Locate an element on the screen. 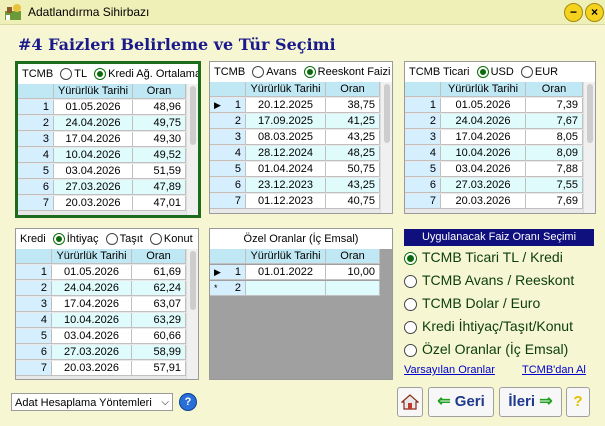 The image size is (605, 426). date-cell: 01.04.2024 is located at coordinates (286, 169).